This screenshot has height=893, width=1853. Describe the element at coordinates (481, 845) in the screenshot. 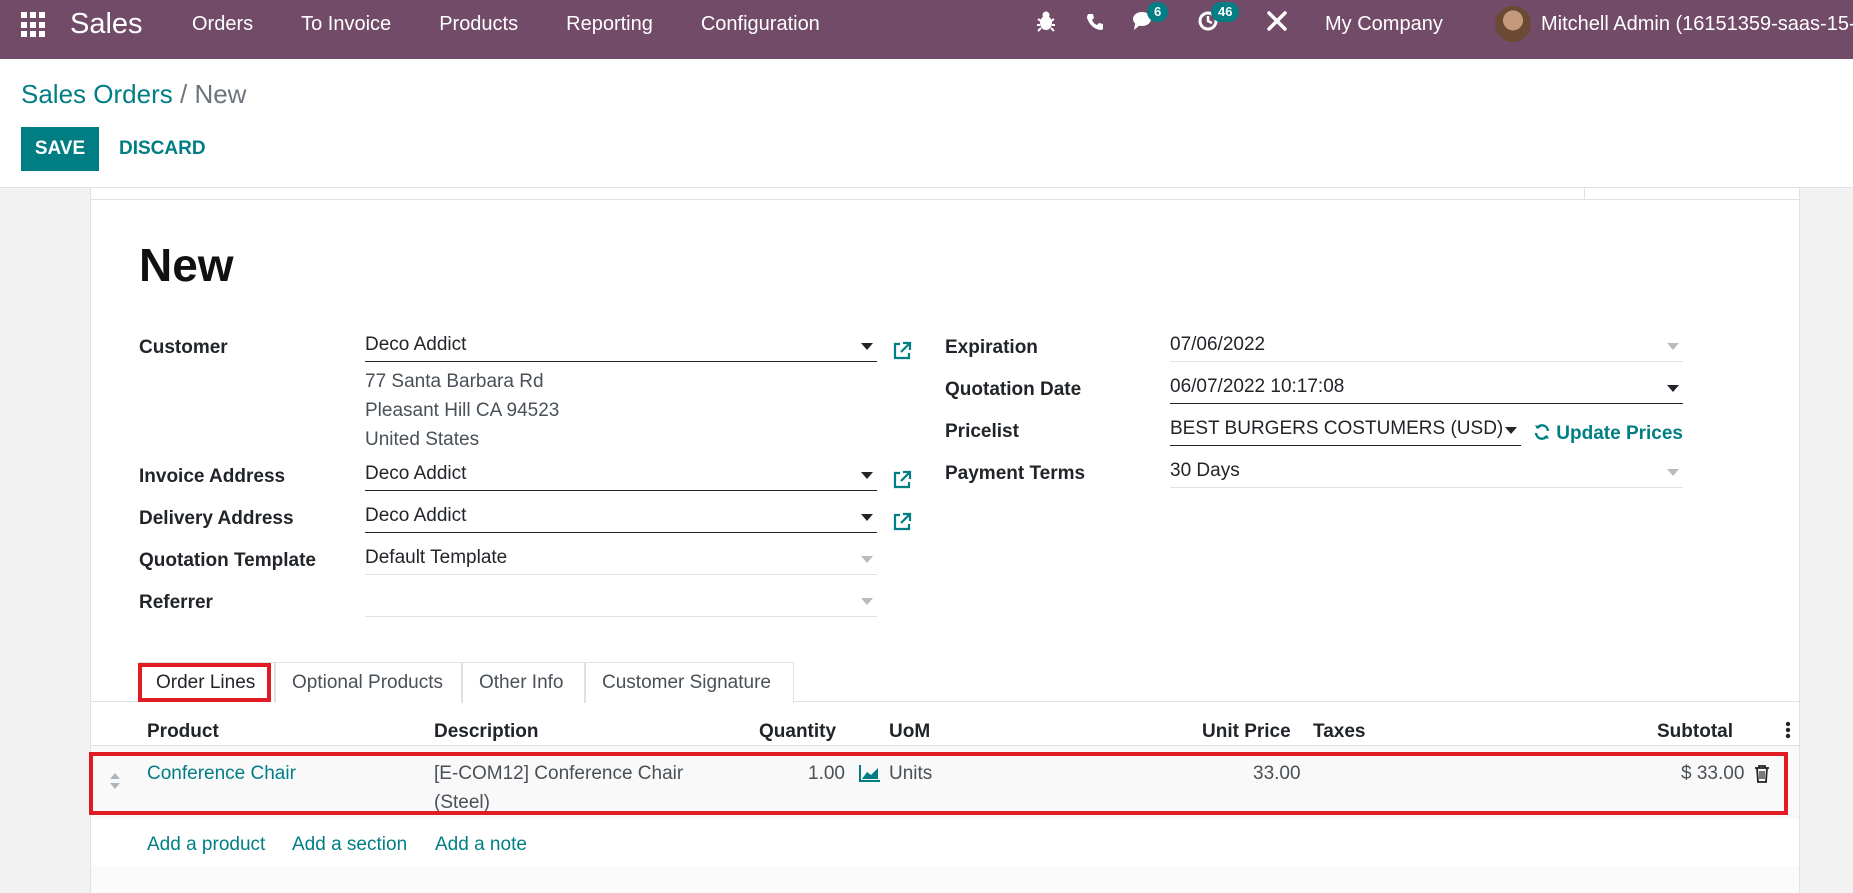

I see `add-note-link: Add a note` at that location.